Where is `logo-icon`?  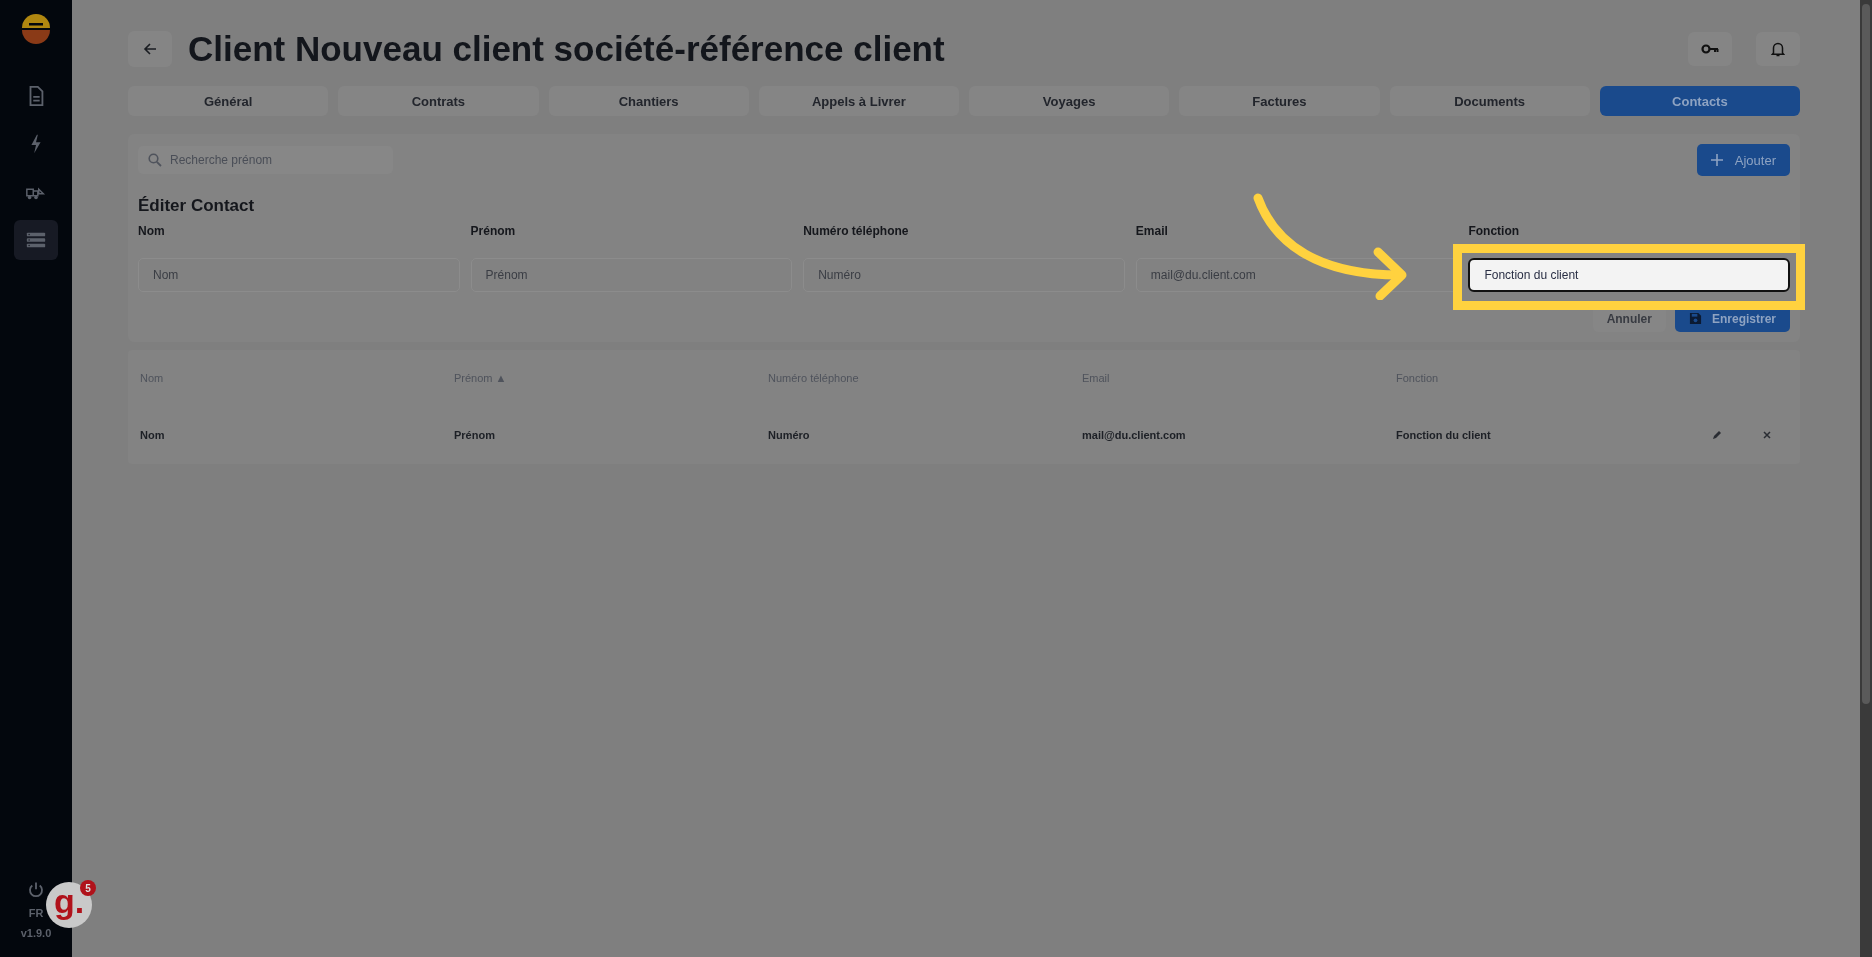
logo-icon is located at coordinates (36, 29).